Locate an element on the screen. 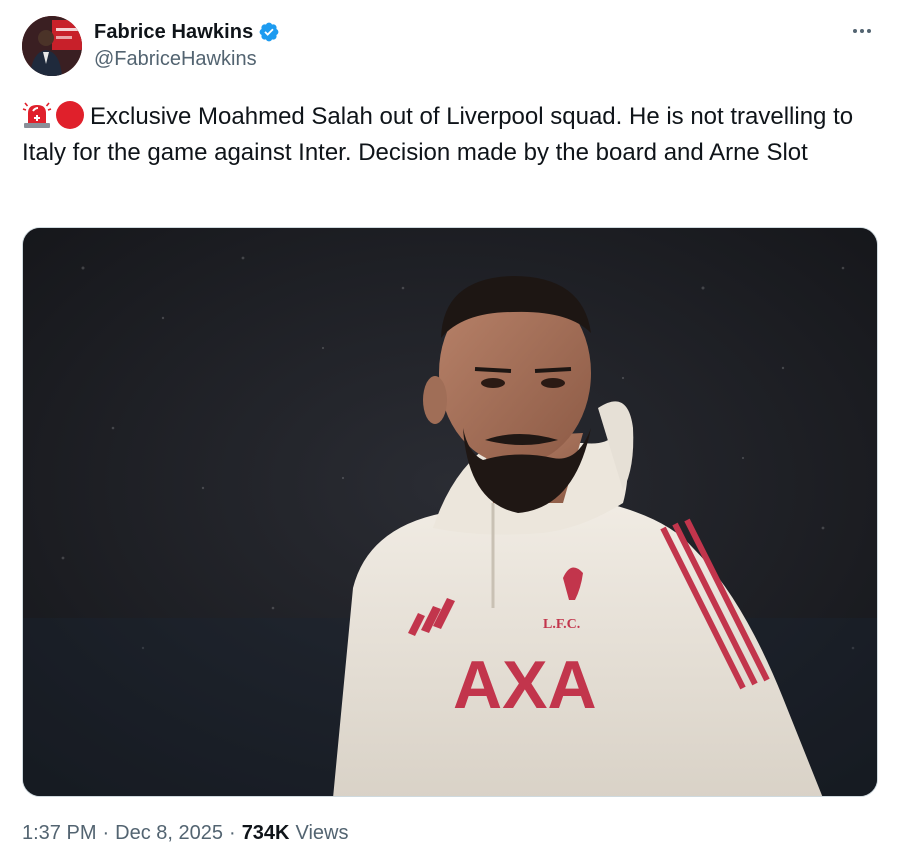 The width and height of the screenshot is (900, 862). display-name-row: Fabrice Hawkins is located at coordinates (187, 32).